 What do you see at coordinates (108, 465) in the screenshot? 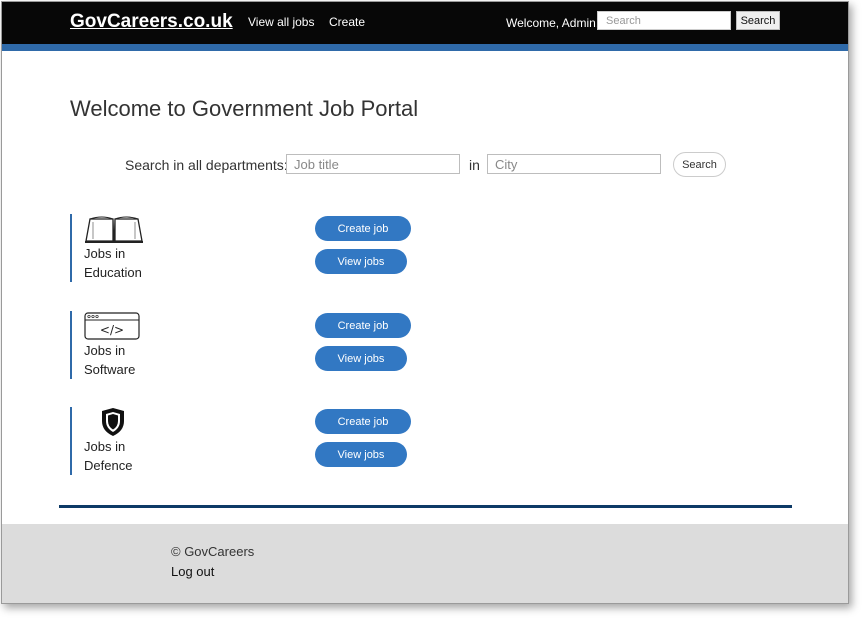
I see `category-label-line2: Defence` at bounding box center [108, 465].